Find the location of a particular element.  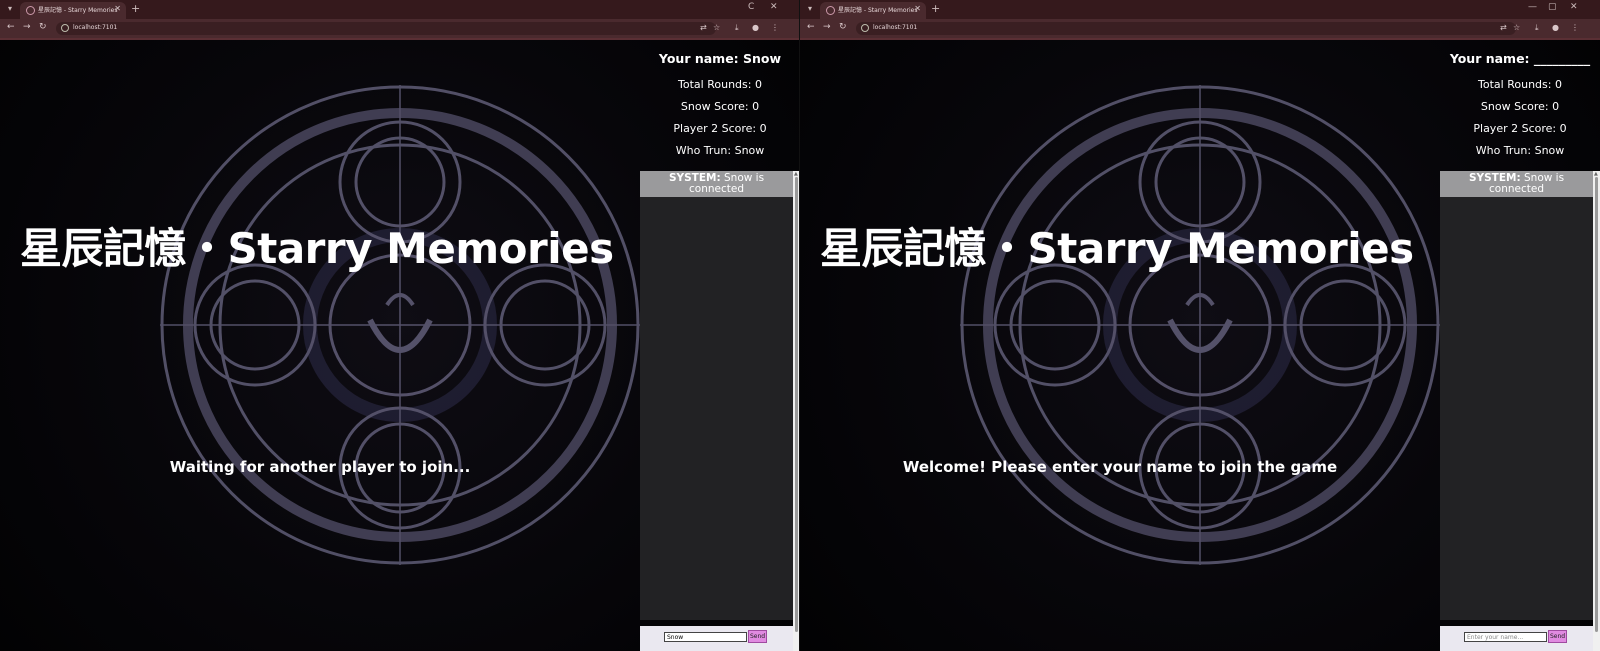

tab-bar: ▾ 星辰記憶 - Starry Memories ✕ + — ▢ ✕ is located at coordinates (1200, 9).